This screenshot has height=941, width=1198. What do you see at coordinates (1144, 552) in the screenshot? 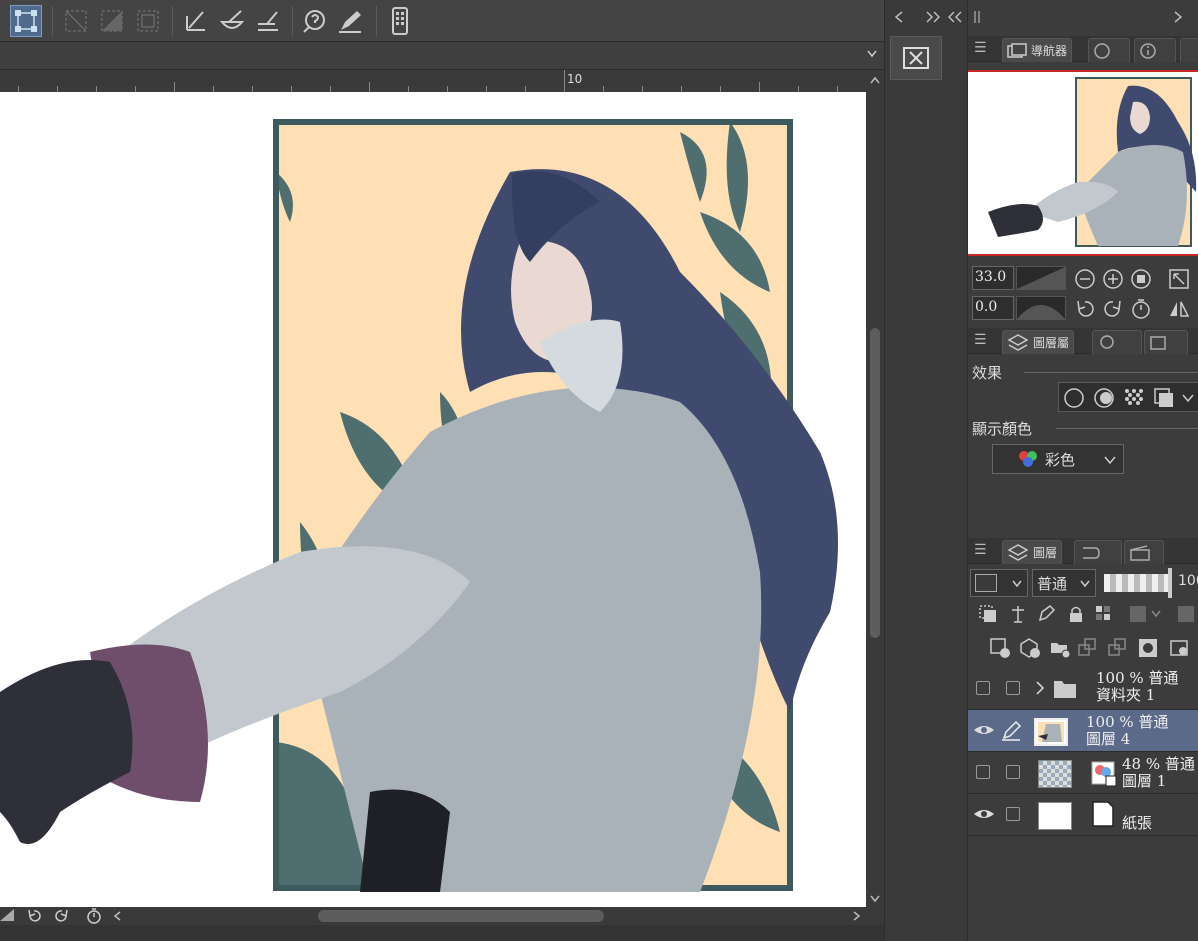
I see `tab-animation` at bounding box center [1144, 552].